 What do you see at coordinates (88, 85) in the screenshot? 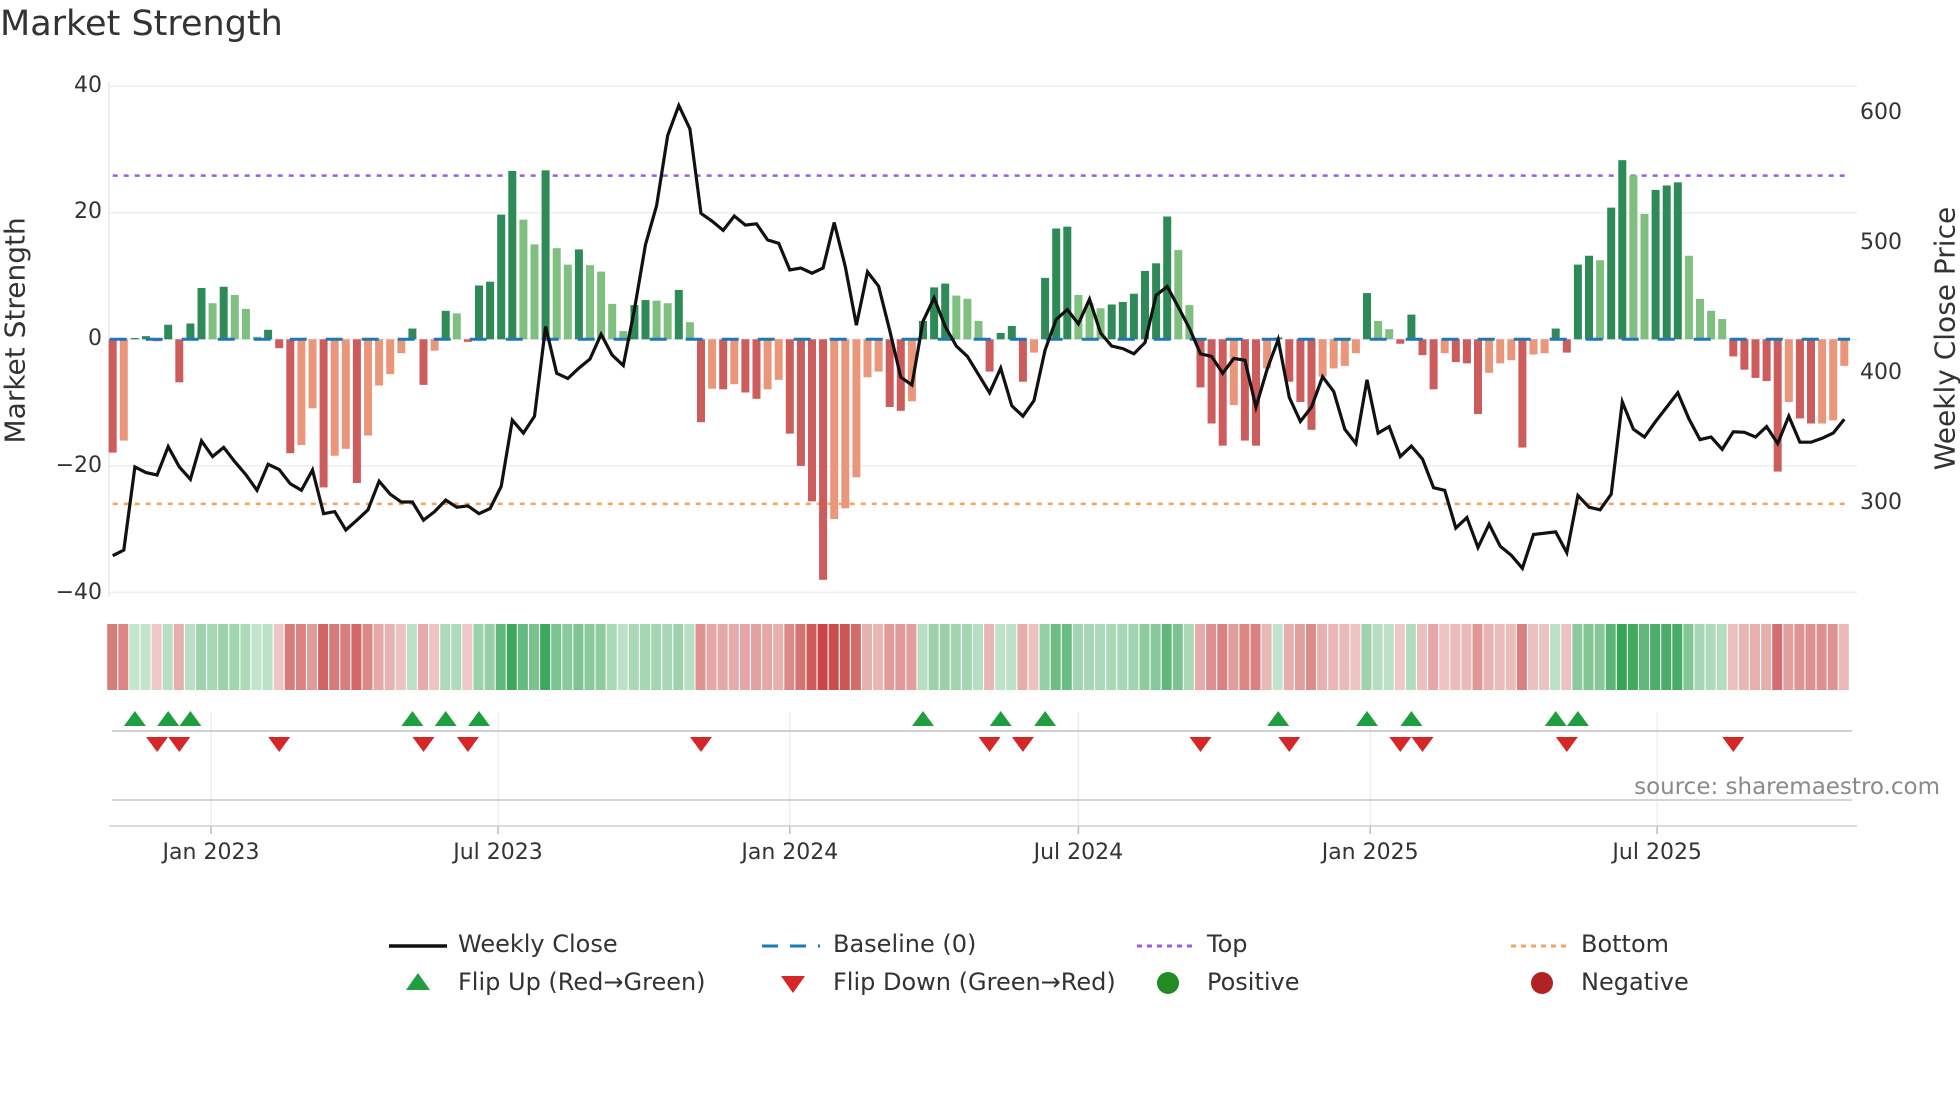
I see `y-tick-label: 40` at bounding box center [88, 85].